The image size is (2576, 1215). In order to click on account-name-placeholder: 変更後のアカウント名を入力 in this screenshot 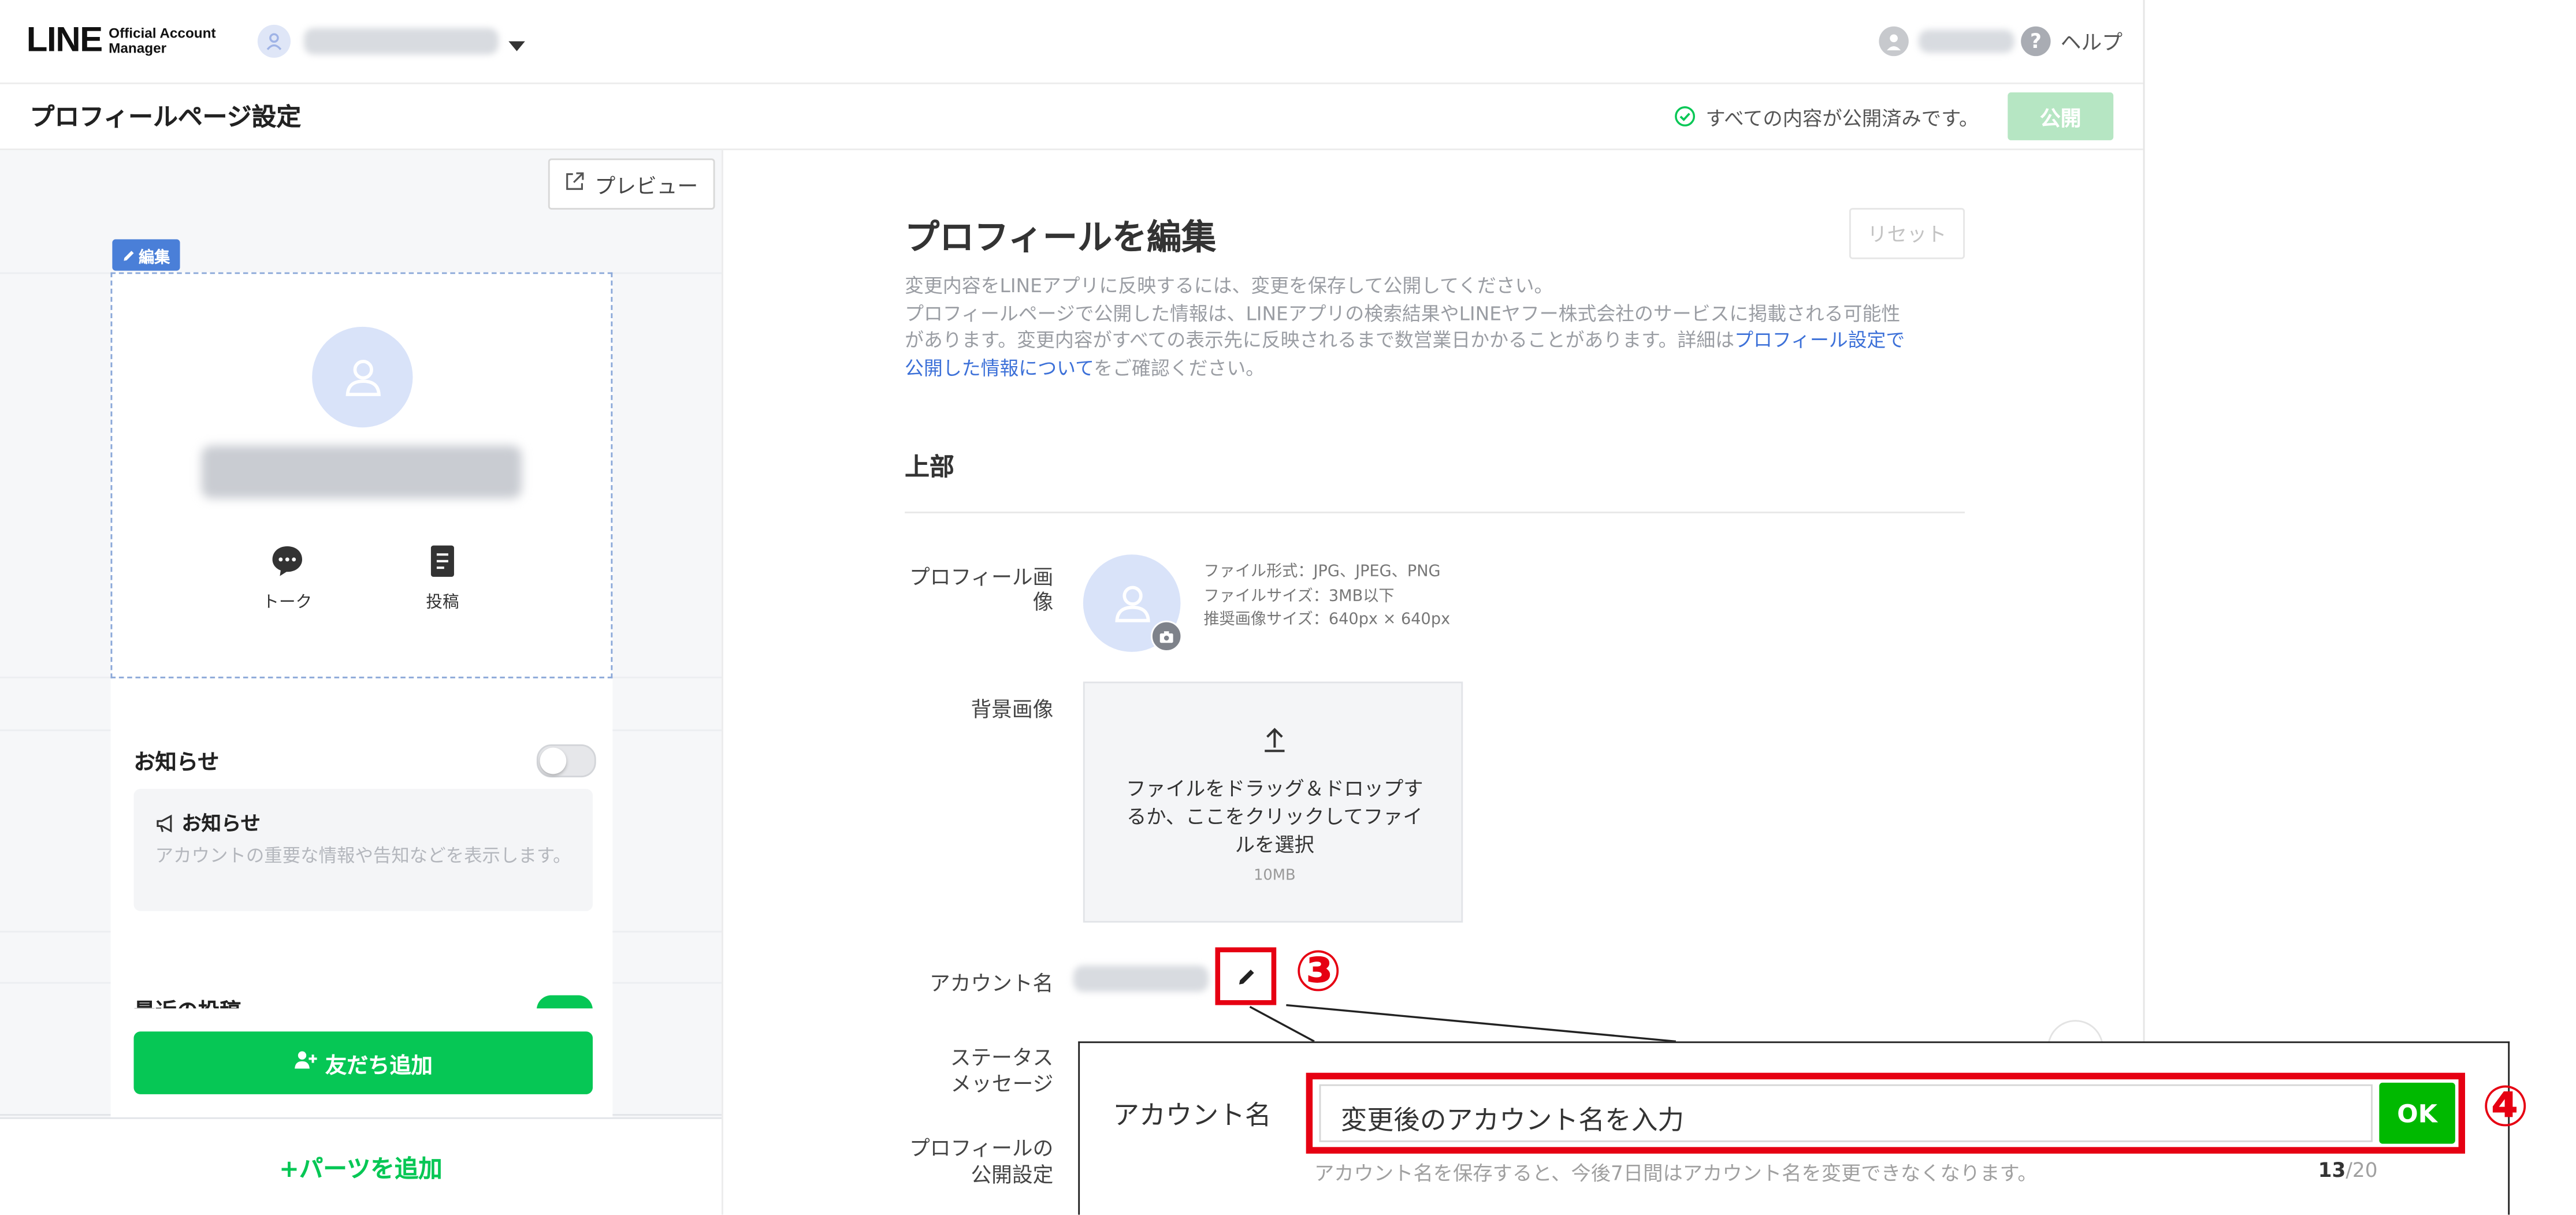, I will do `click(1512, 1120)`.